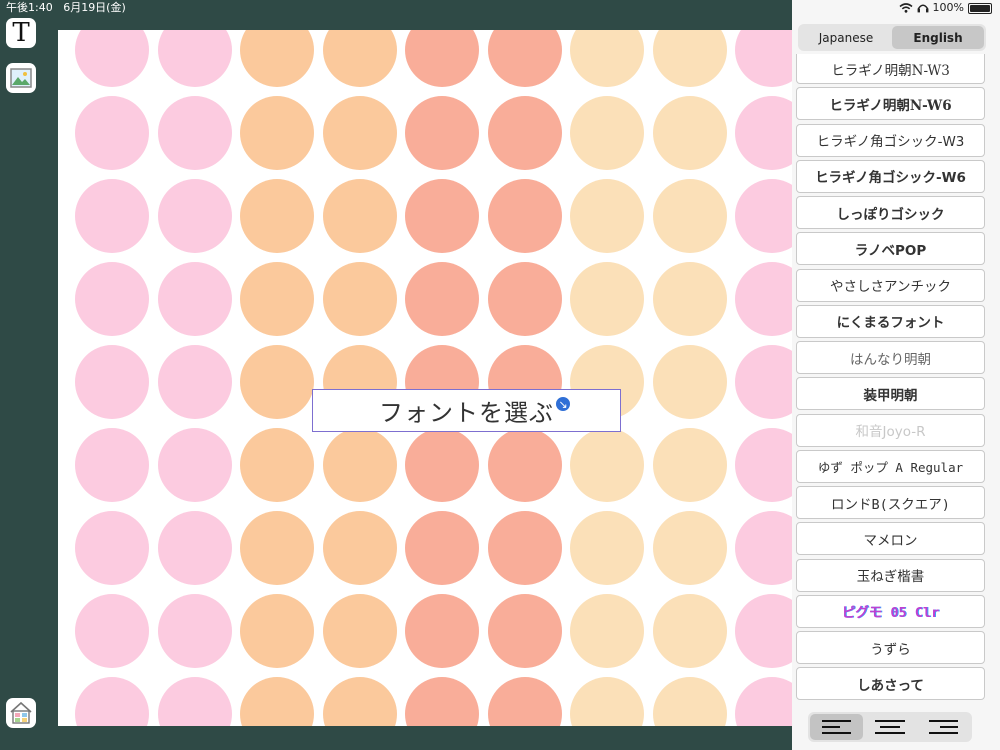 The image size is (1000, 750). I want to click on font-item: しっぽりゴシック, so click(890, 212).